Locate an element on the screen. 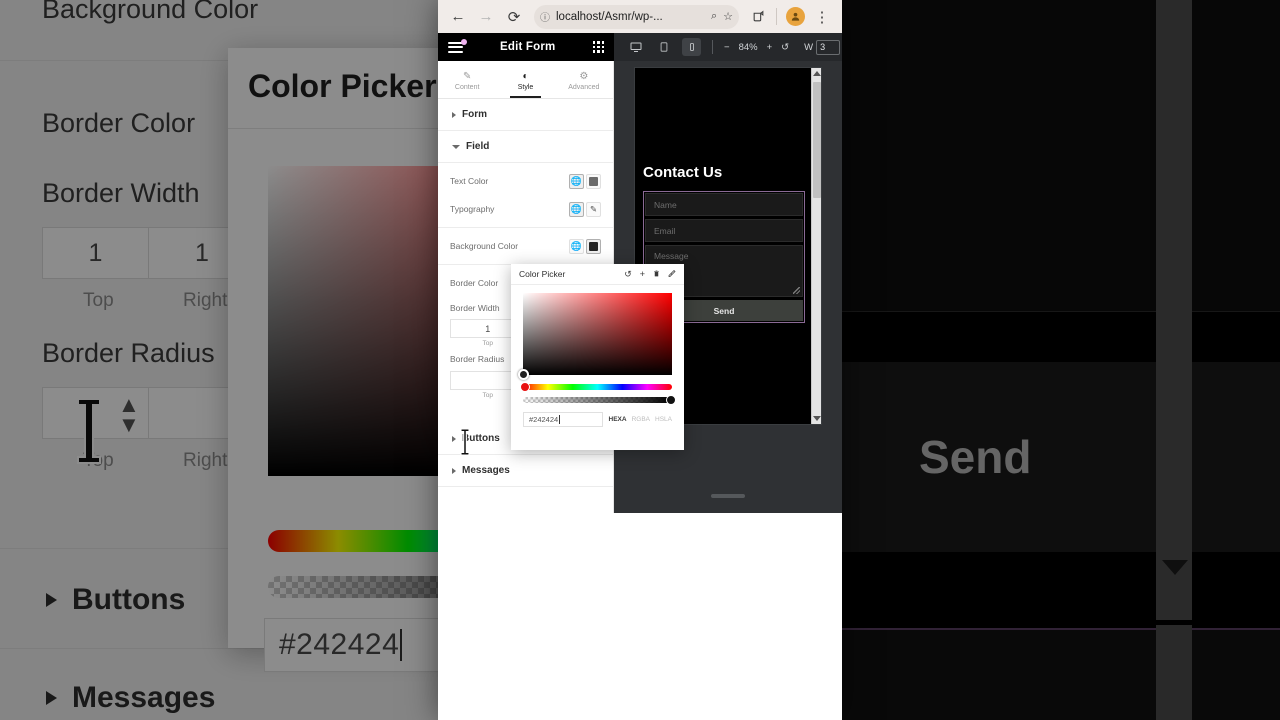 This screenshot has width=1280, height=720. elementor-topbar: Edit Form − 84% + ↺ W 3 is located at coordinates (640, 47).